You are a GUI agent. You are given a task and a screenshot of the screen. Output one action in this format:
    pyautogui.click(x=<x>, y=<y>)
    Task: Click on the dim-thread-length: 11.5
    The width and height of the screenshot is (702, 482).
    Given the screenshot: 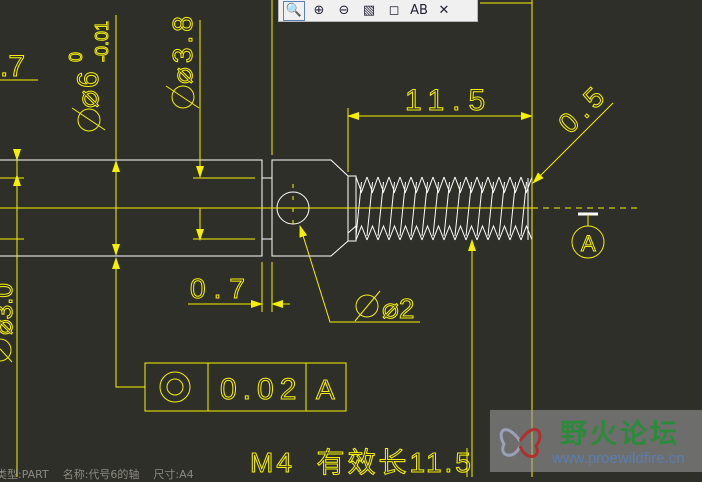 What is the action you would take?
    pyautogui.click(x=449, y=100)
    